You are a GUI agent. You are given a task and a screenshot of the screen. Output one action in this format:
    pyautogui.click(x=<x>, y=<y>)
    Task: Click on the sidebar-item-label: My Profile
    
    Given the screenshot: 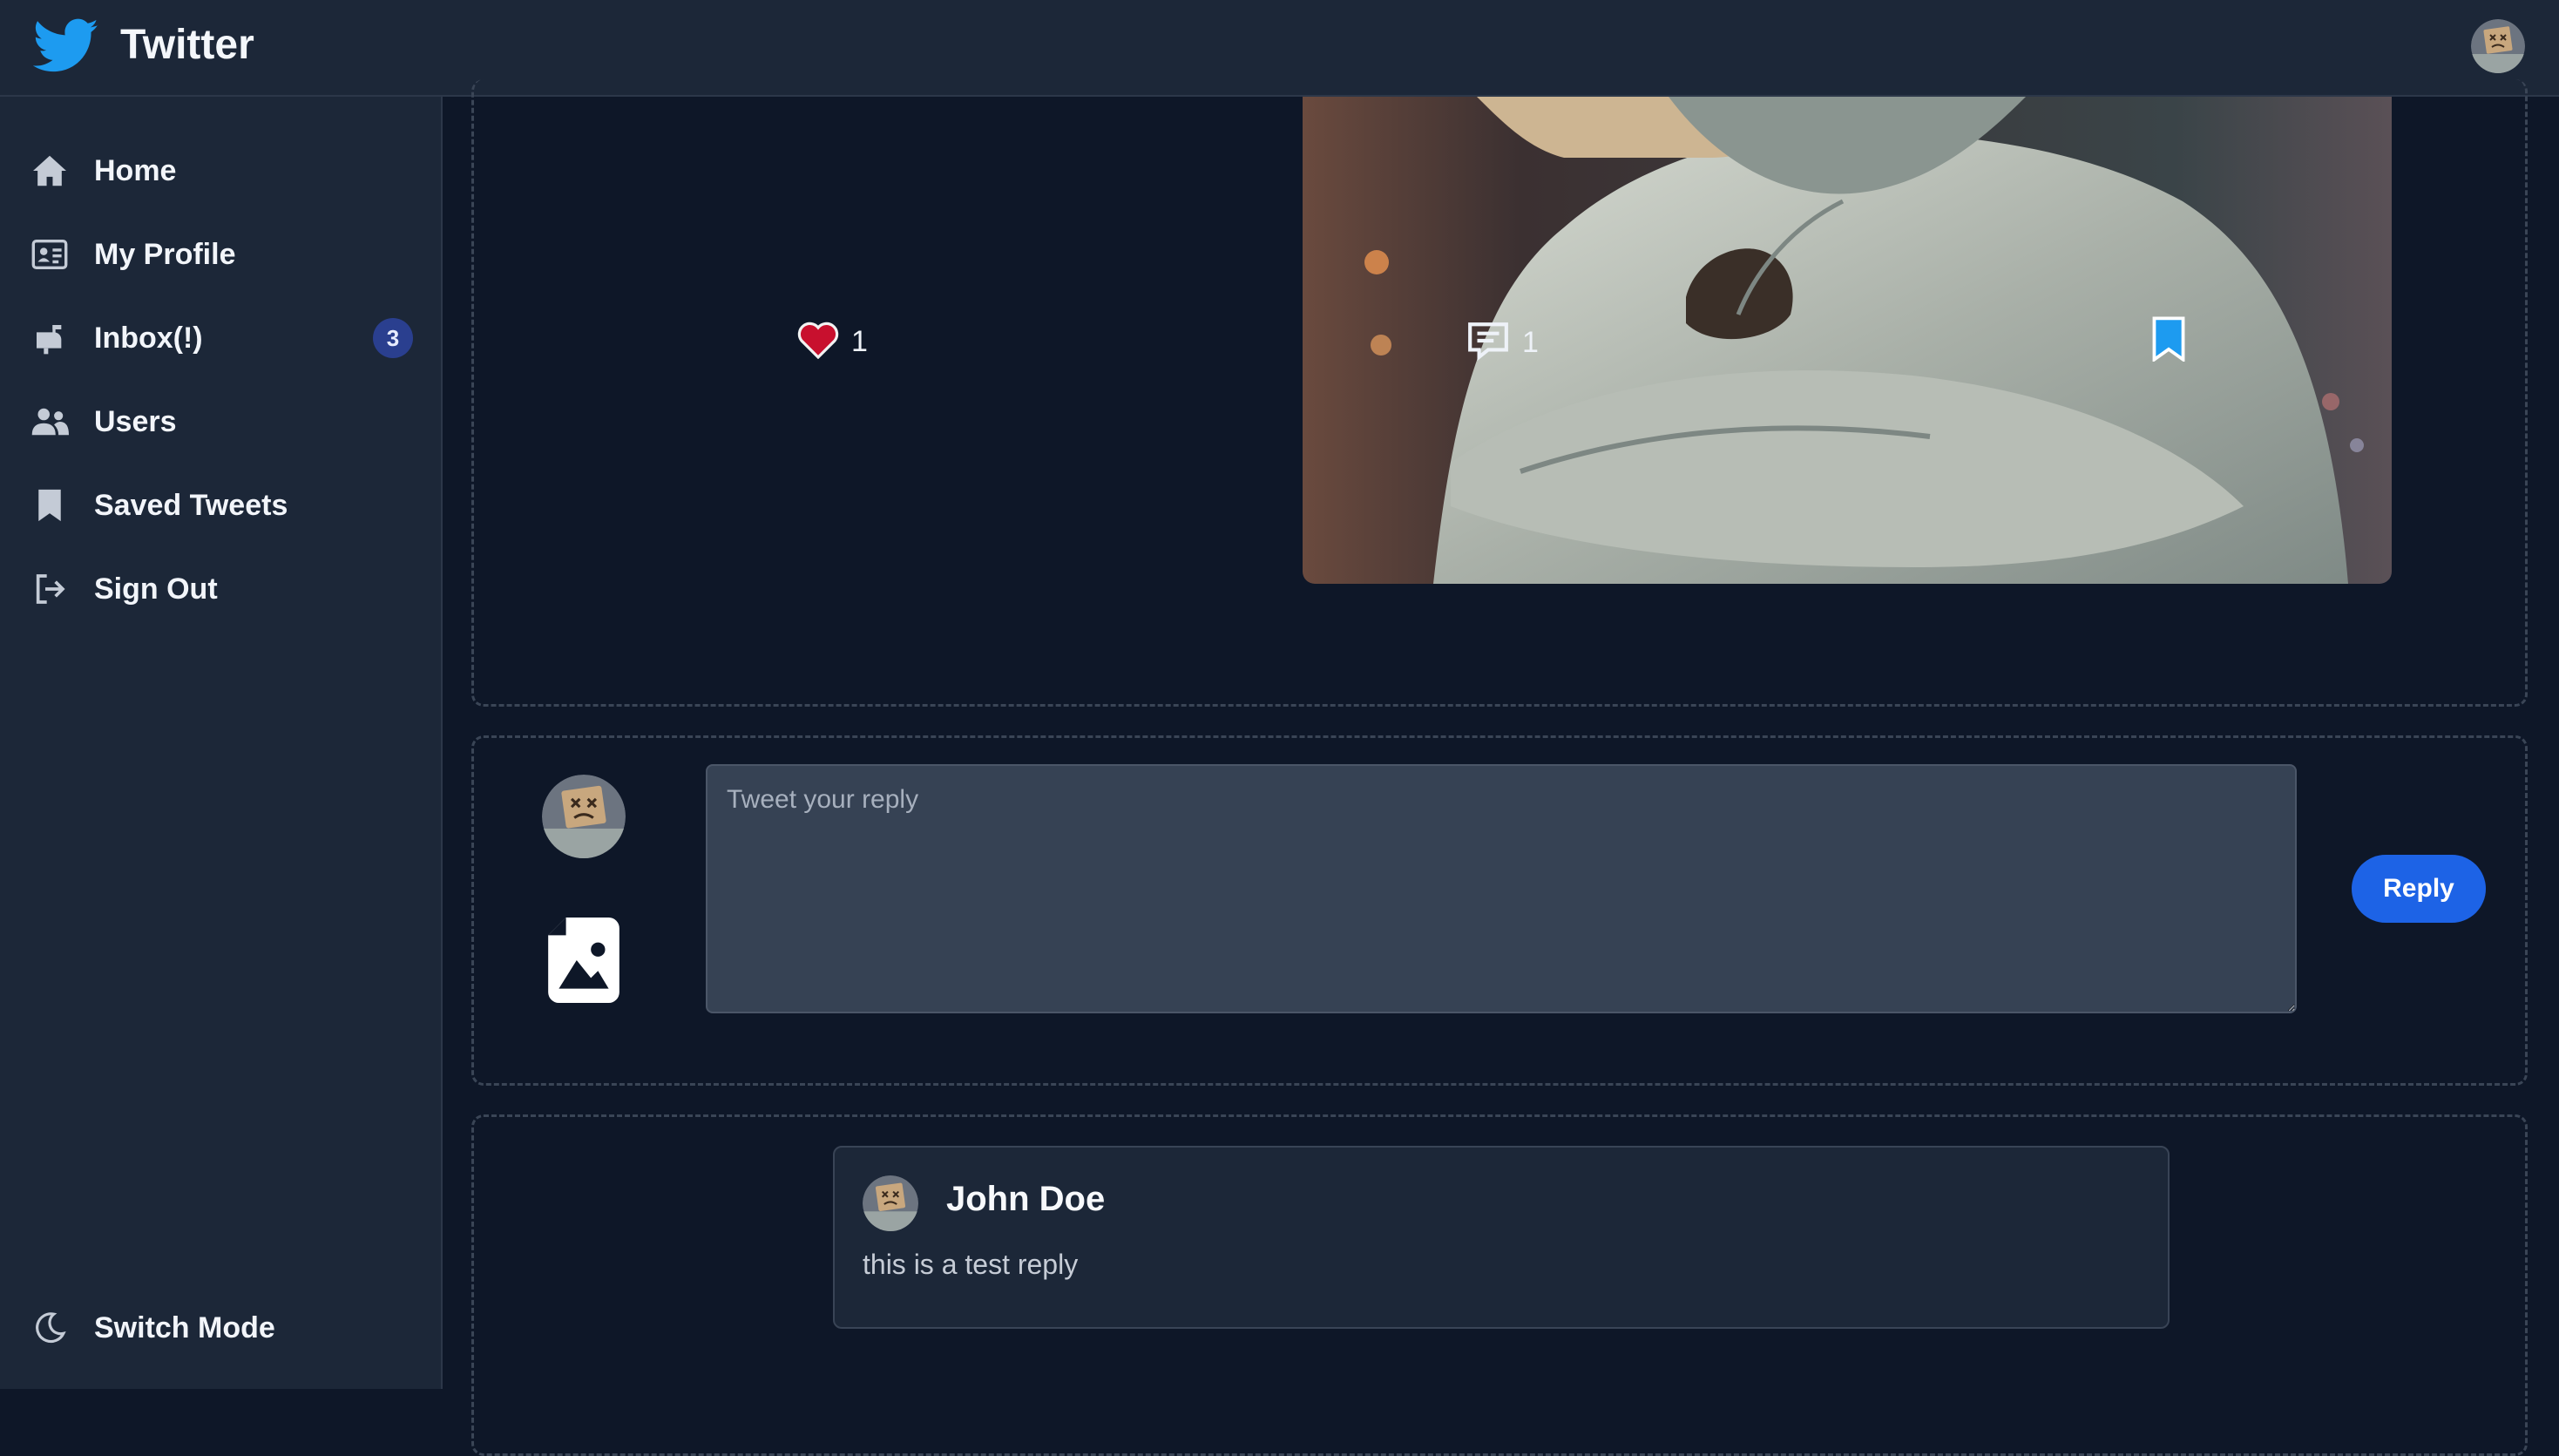 What is the action you would take?
    pyautogui.click(x=165, y=254)
    